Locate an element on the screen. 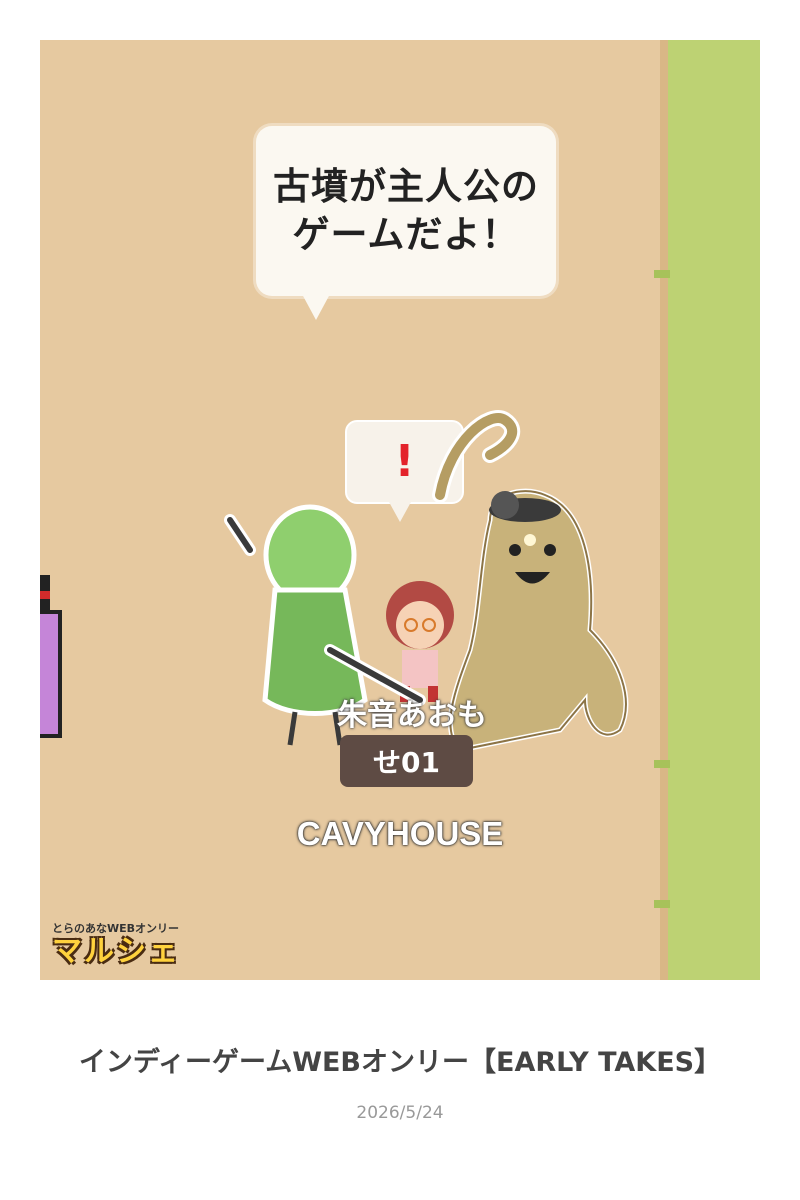 This screenshot has width=800, height=1200. speech-line-2: ゲームだよ！ is located at coordinates (406, 234).